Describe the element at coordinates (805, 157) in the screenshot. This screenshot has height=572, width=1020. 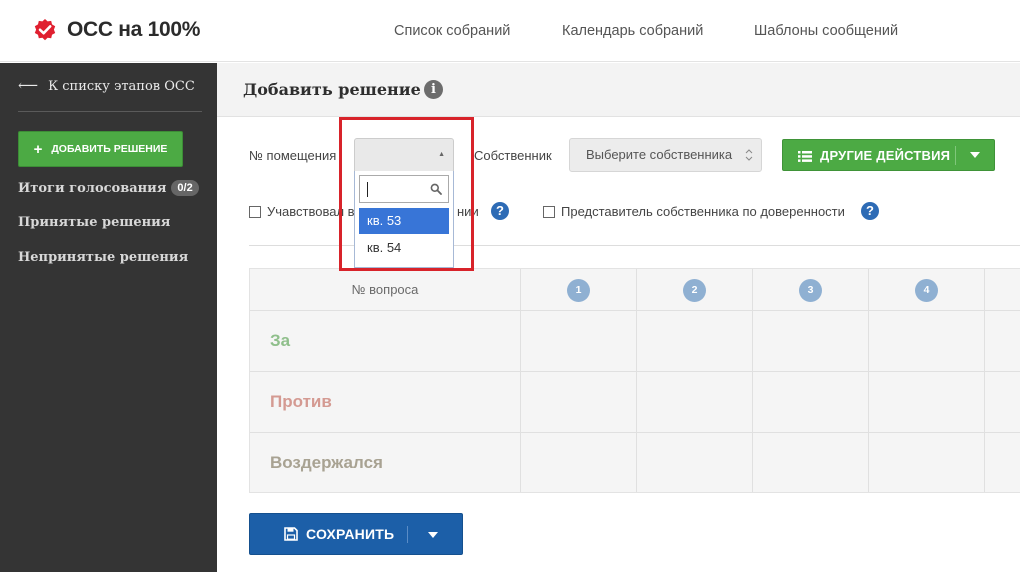
I see `list-icon` at that location.